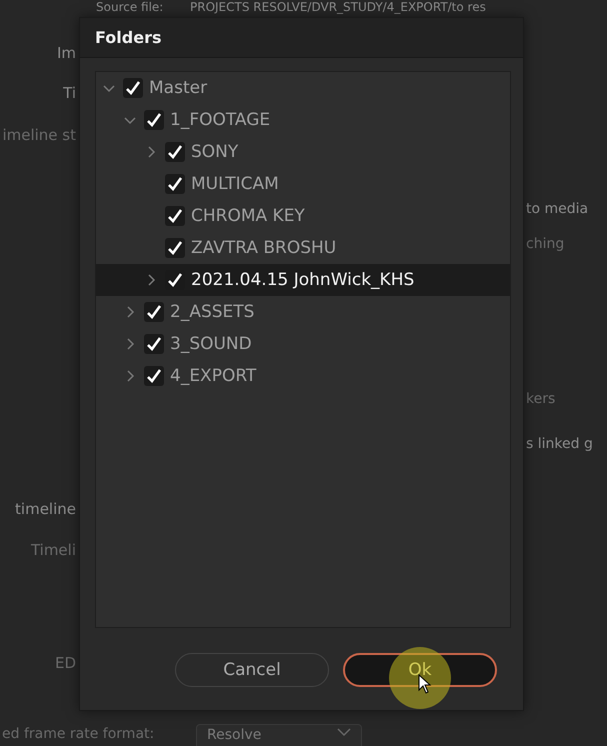 The width and height of the screenshot is (607, 746). Describe the element at coordinates (344, 732) in the screenshot. I see `chevron-icon` at that location.